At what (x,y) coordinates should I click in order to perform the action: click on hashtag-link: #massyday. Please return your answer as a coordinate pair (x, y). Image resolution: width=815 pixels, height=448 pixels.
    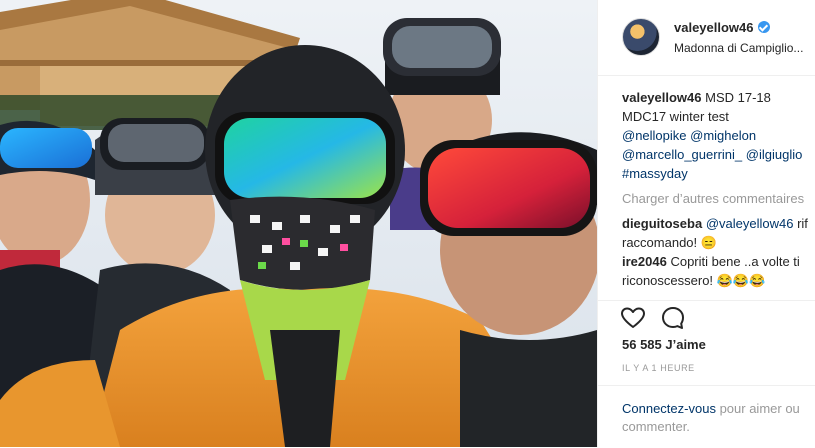
    Looking at the image, I should click on (655, 173).